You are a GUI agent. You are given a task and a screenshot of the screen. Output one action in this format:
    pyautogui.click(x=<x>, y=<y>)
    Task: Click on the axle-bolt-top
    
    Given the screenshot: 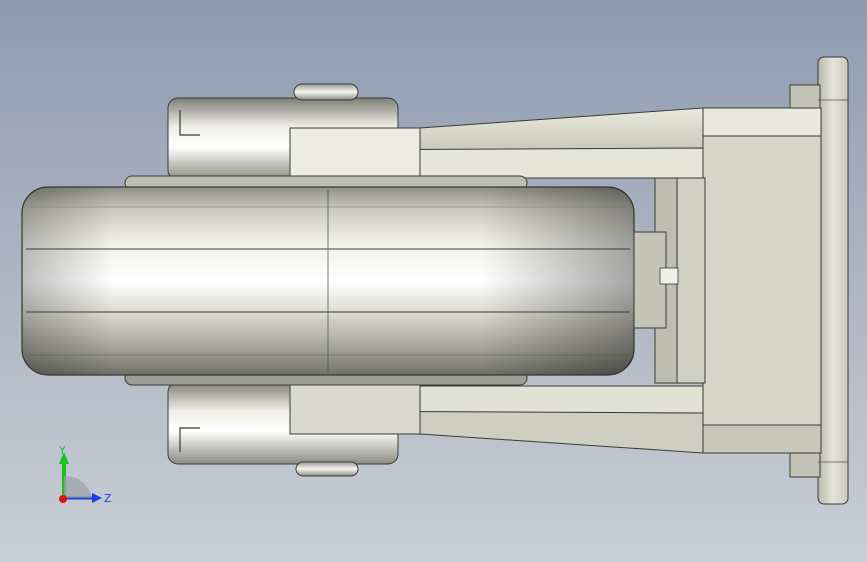 What is the action you would take?
    pyautogui.click(x=326, y=92)
    